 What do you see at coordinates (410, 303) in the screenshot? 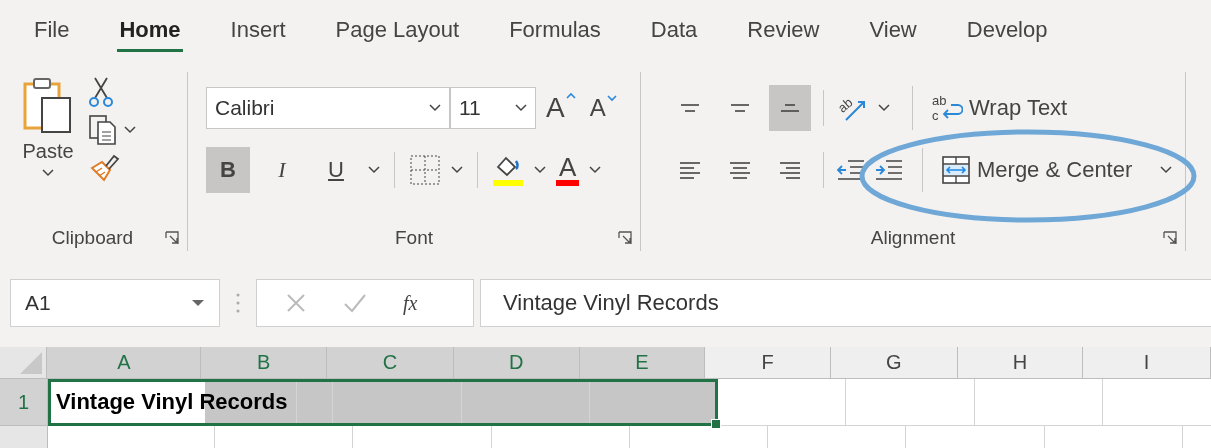
I see `insert-function-button: fx` at bounding box center [410, 303].